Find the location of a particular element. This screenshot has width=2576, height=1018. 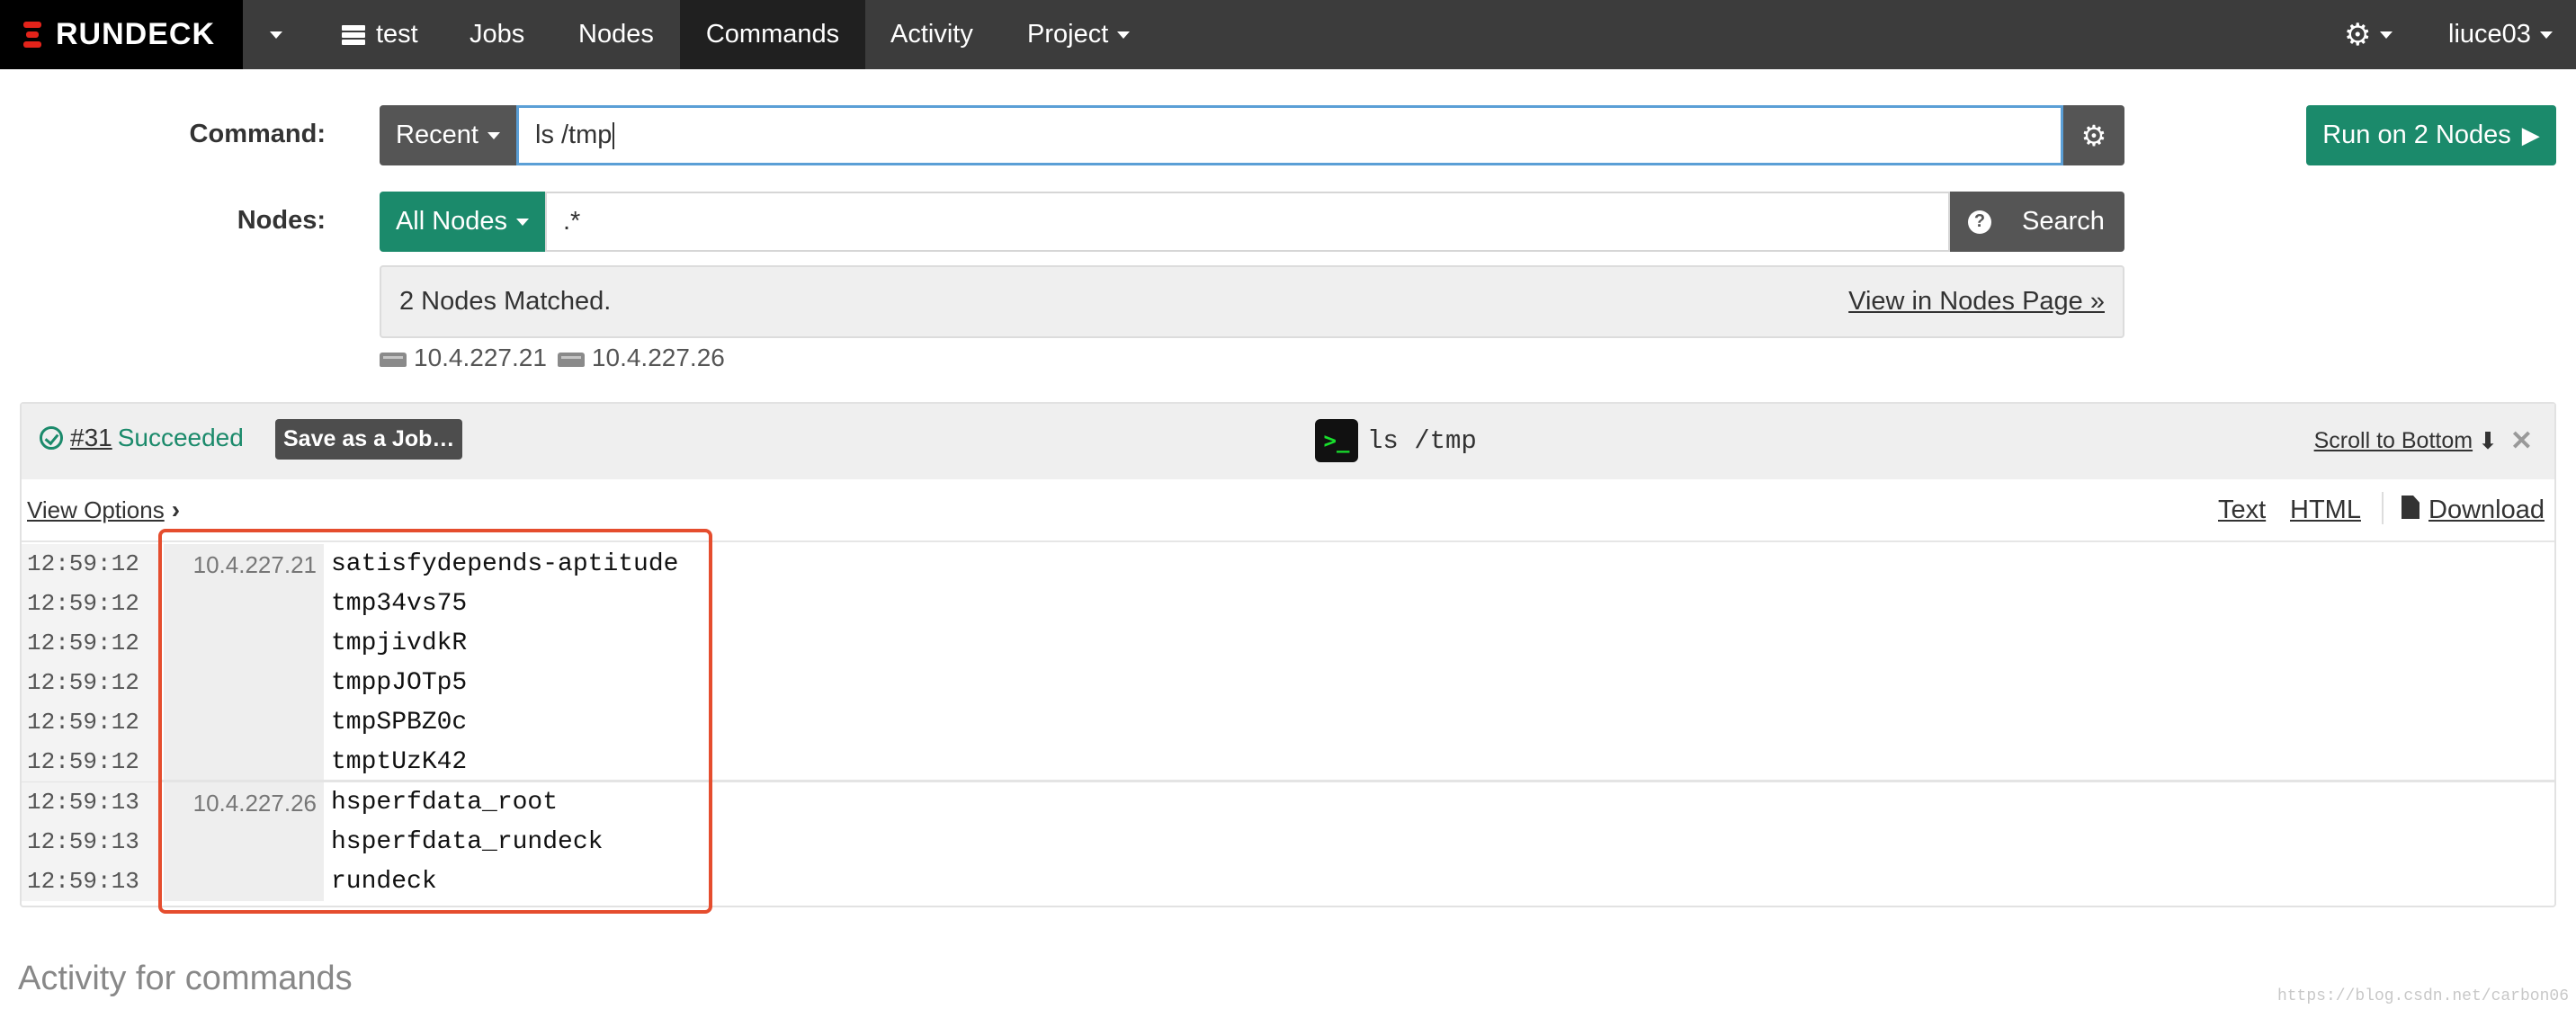

view-options-toggle: View Options › is located at coordinates (103, 510).